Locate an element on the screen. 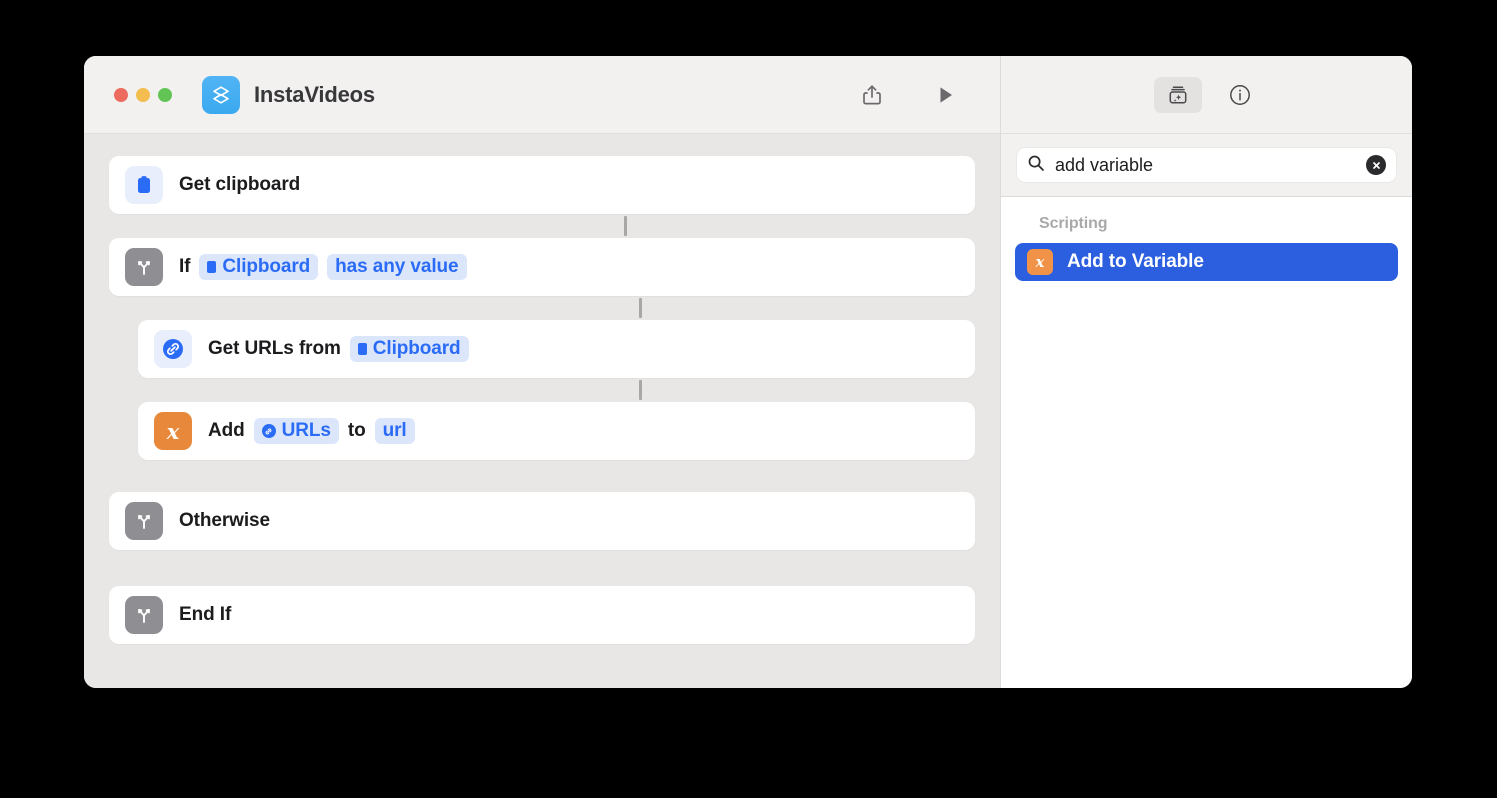 This screenshot has height=798, width=1497. action-title: Get URLs from is located at coordinates (274, 348).